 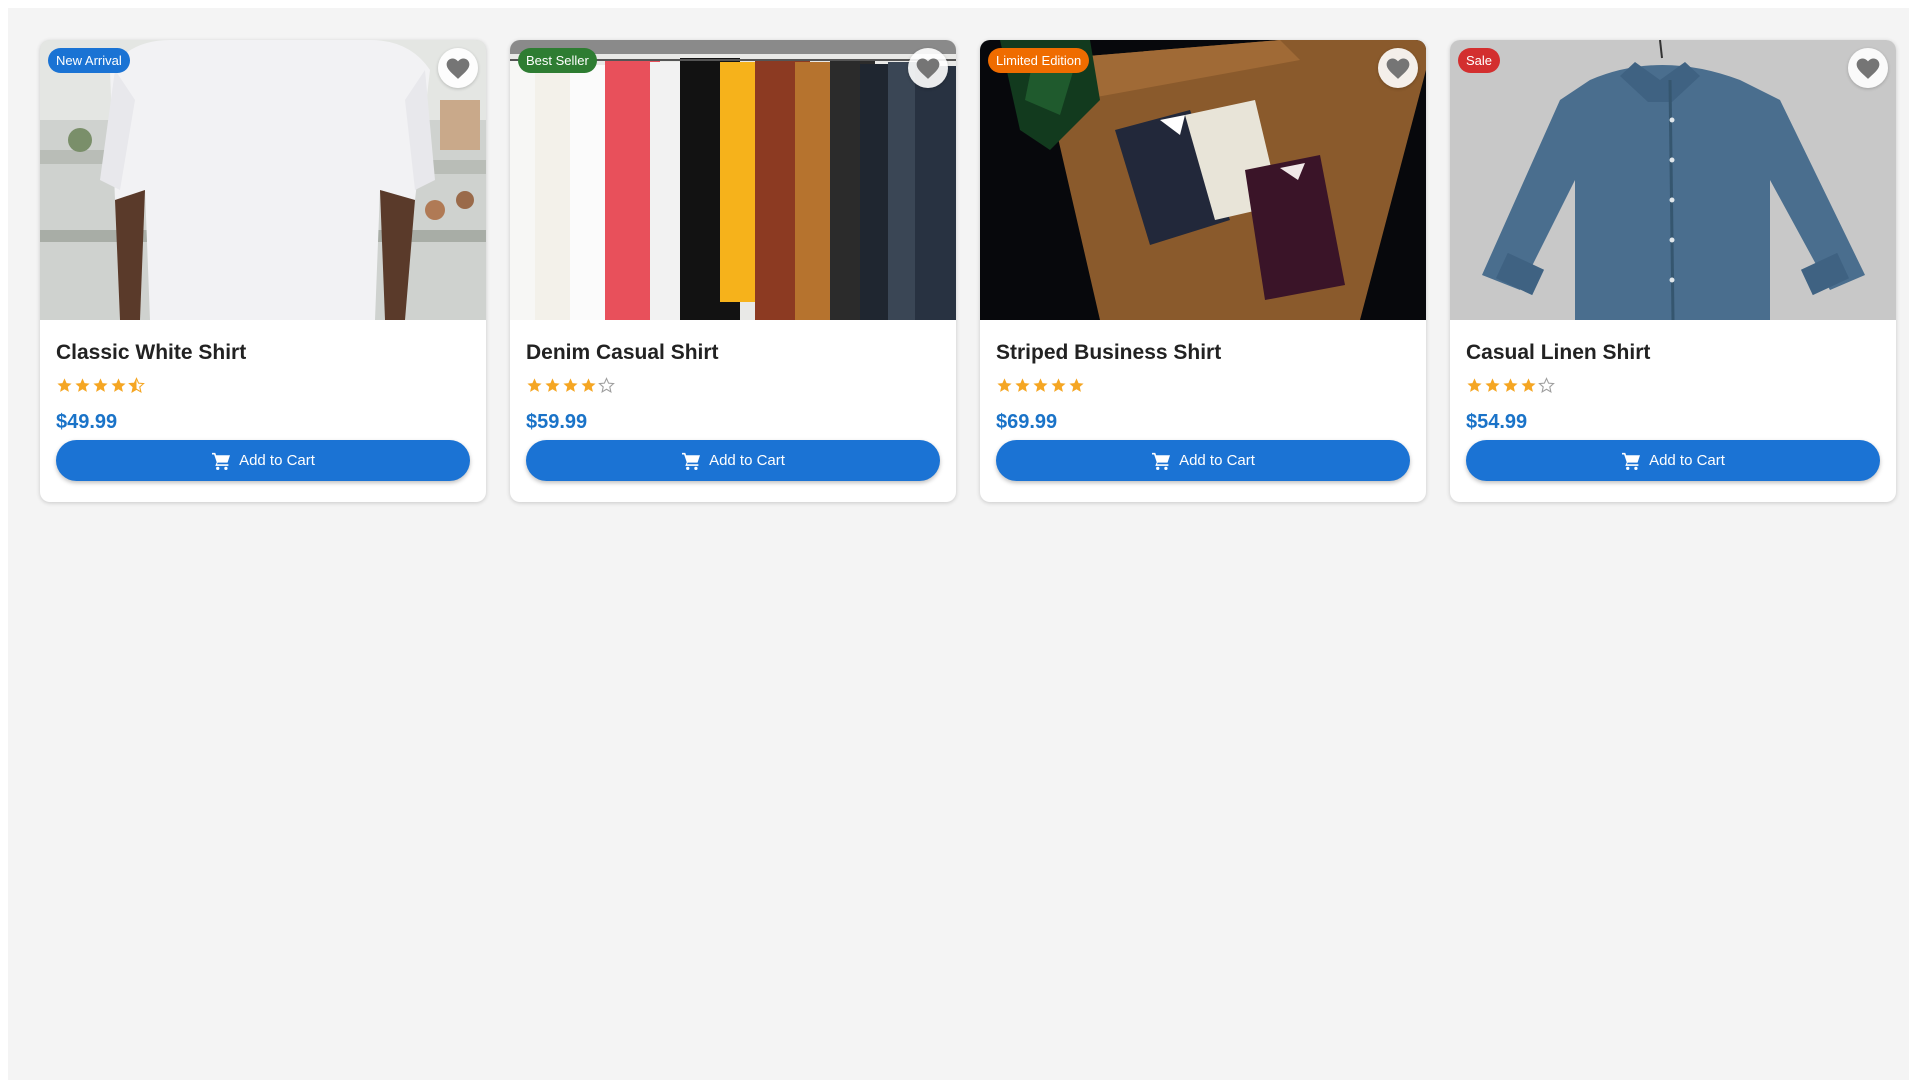 I want to click on white-tshirt-photo, so click(x=263, y=180).